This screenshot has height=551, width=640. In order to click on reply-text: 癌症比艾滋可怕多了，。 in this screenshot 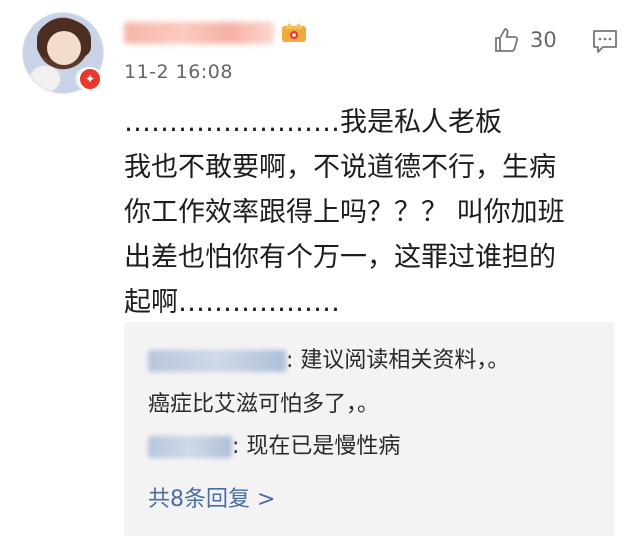, I will do `click(264, 404)`.